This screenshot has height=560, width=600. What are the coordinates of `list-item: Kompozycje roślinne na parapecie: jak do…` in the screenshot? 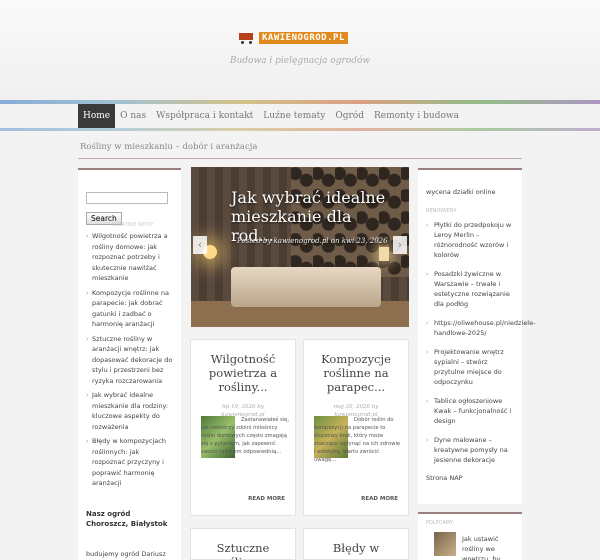 It's located at (129, 309).